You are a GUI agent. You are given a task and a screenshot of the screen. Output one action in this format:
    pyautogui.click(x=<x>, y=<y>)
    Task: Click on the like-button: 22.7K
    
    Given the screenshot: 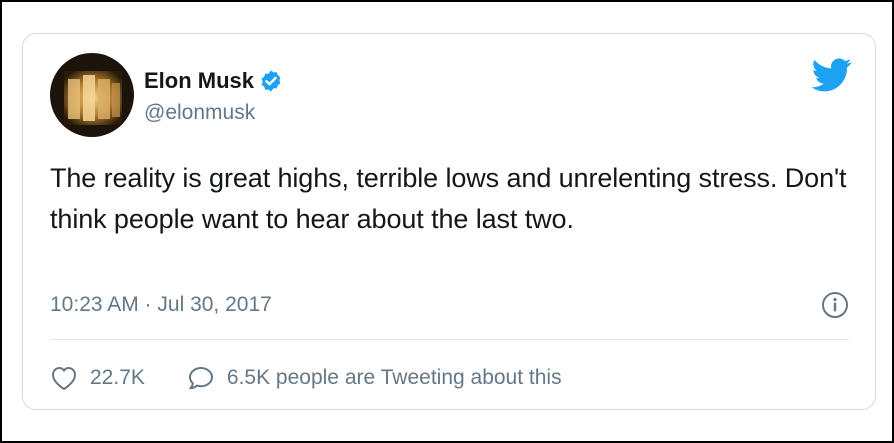 What is the action you would take?
    pyautogui.click(x=97, y=378)
    